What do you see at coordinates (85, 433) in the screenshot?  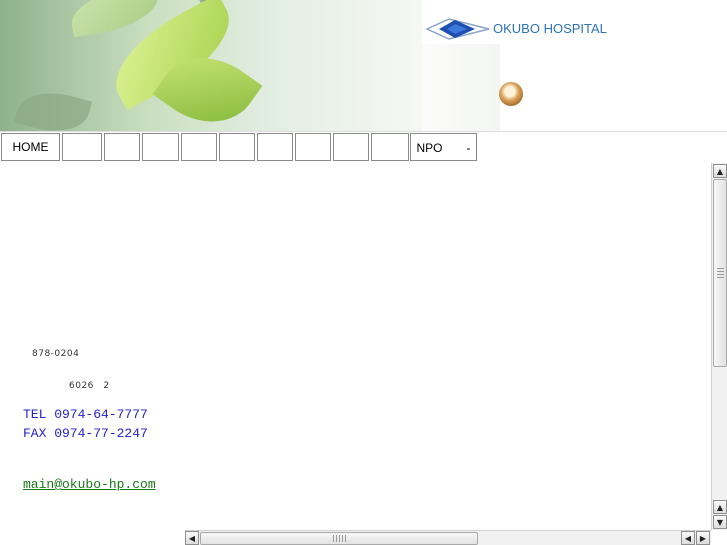 I see `fax-number: FAX 0974-77-2247` at bounding box center [85, 433].